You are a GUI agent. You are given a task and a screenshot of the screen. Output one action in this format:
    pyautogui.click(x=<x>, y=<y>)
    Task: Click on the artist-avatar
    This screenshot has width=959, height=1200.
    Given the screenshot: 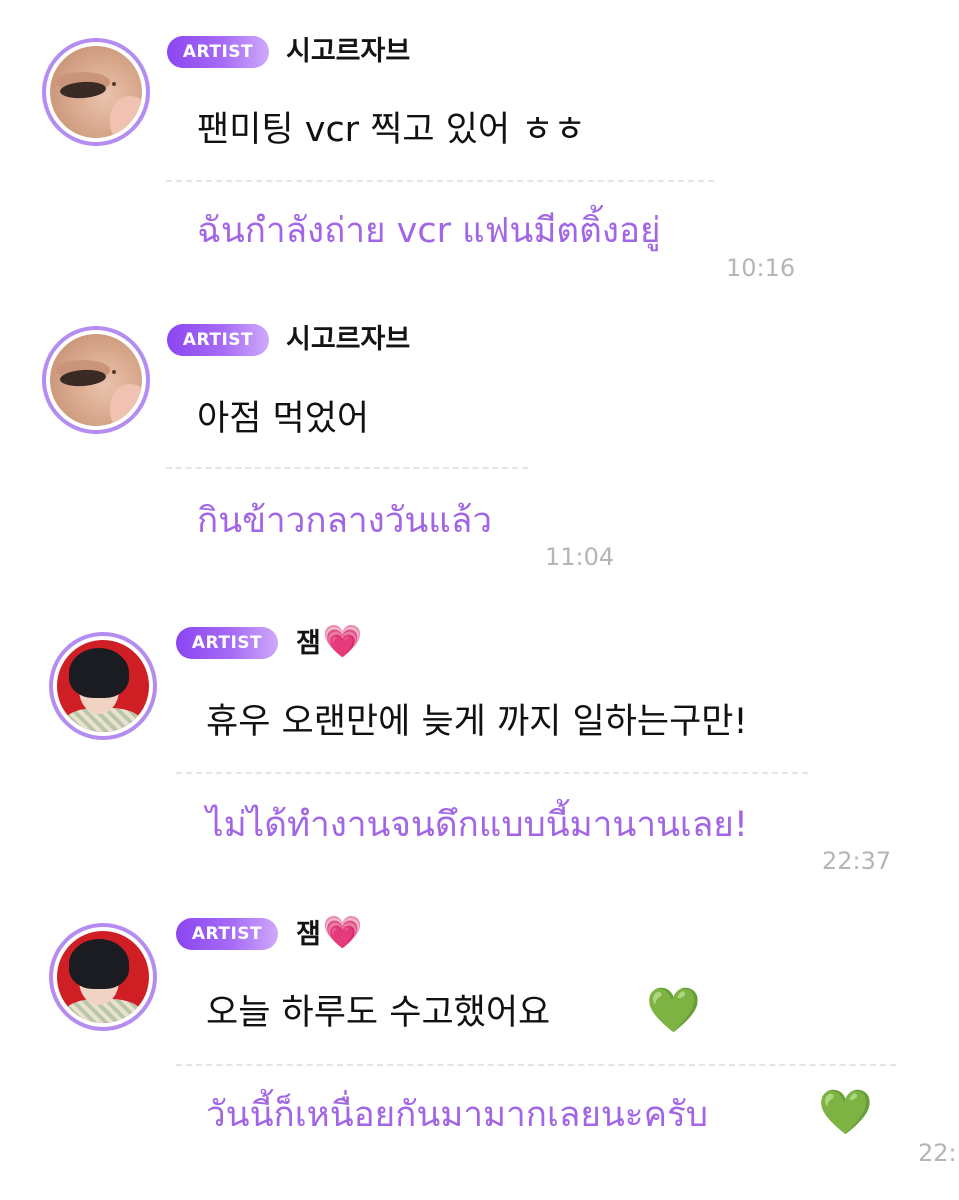 What is the action you would take?
    pyautogui.click(x=103, y=977)
    